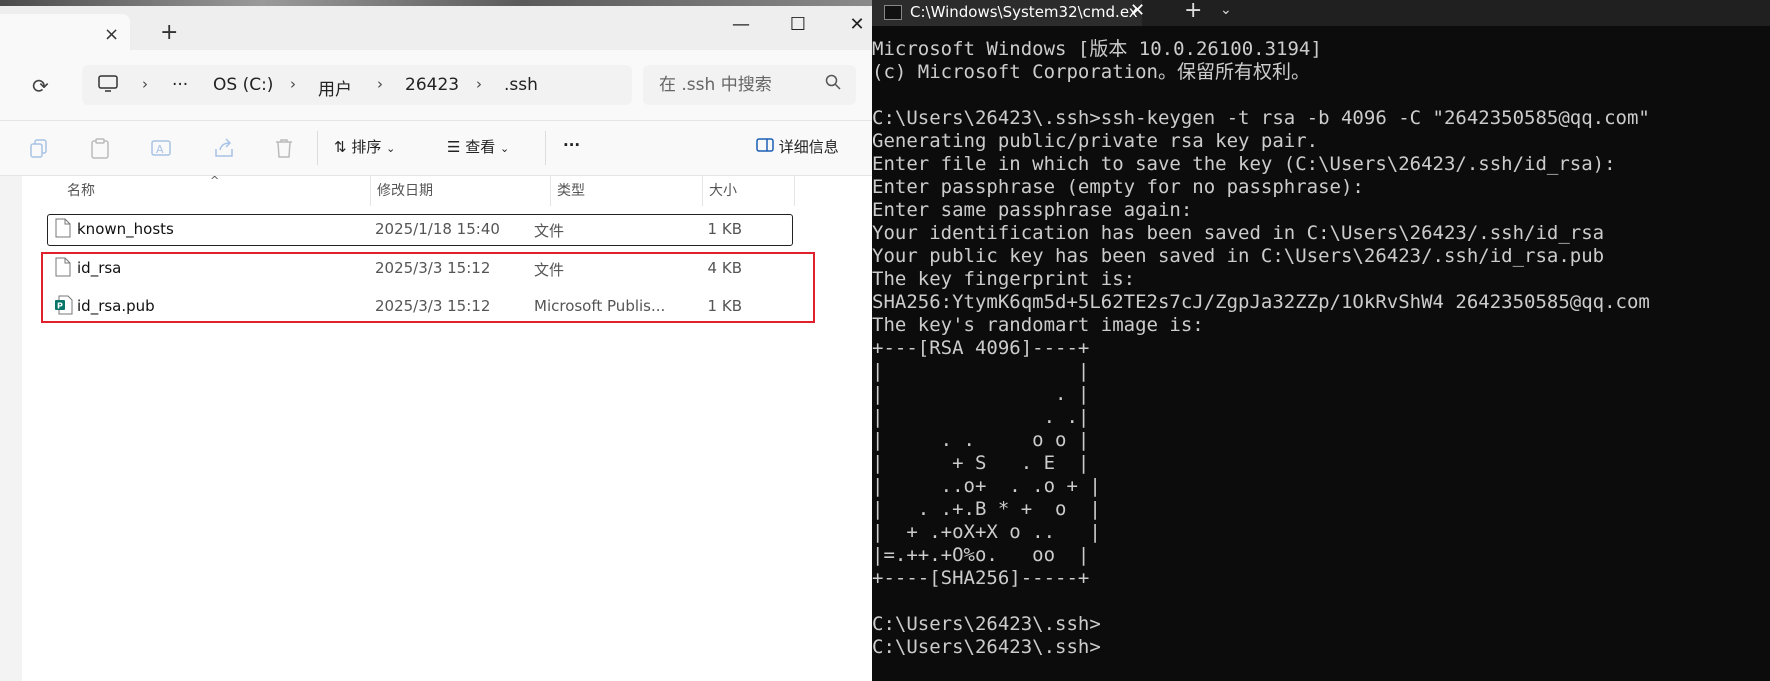 This screenshot has height=681, width=1770. Describe the element at coordinates (335, 87) in the screenshot. I see `breadcrumb-users: 用户` at that location.